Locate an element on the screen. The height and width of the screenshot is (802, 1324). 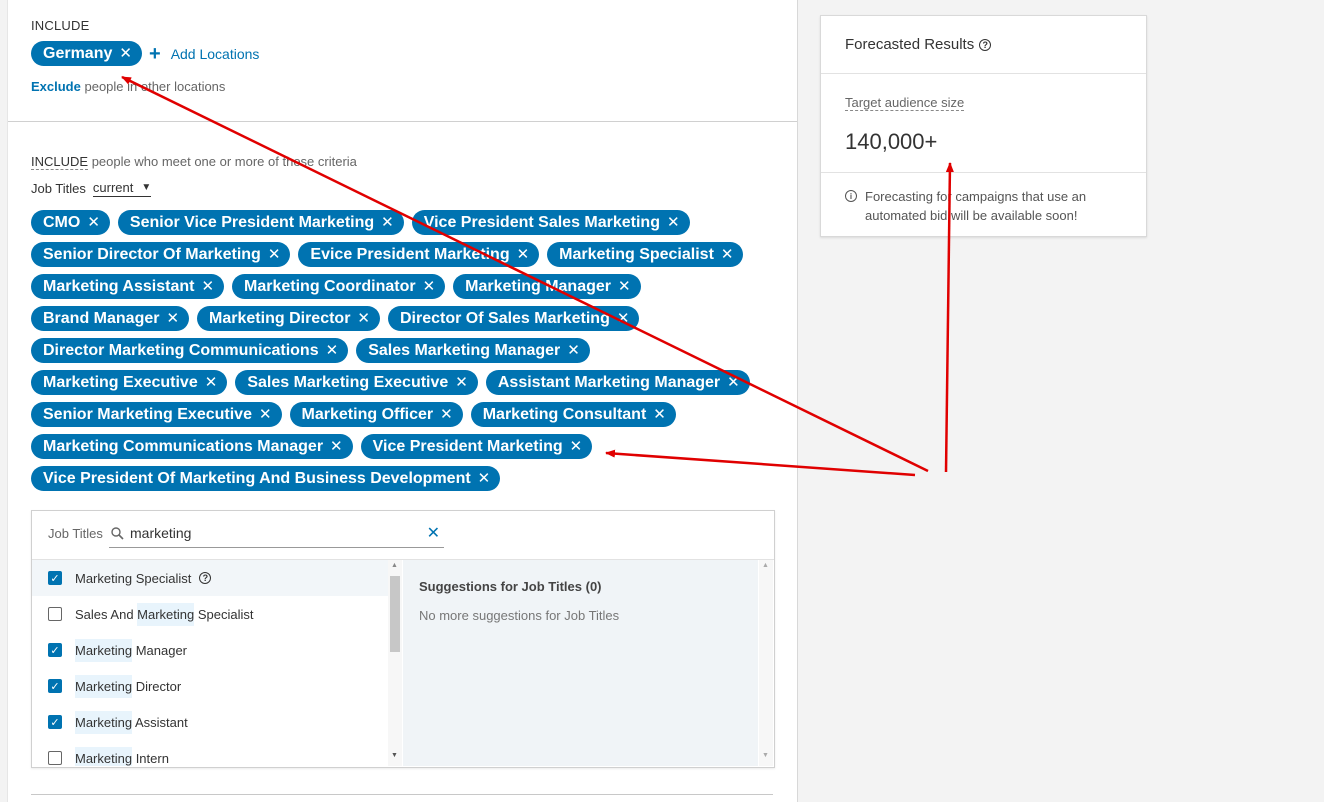
job-title-tag-label: Director Marketing Communications is located at coordinates (181, 350).